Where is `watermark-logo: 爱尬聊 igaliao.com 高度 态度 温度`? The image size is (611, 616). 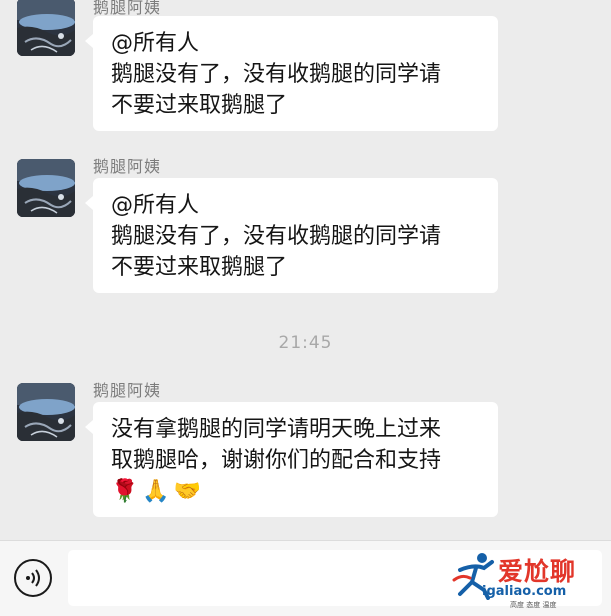
watermark-logo: 爱尬聊 igaliao.com 高度 态度 温度 is located at coordinates (529, 579).